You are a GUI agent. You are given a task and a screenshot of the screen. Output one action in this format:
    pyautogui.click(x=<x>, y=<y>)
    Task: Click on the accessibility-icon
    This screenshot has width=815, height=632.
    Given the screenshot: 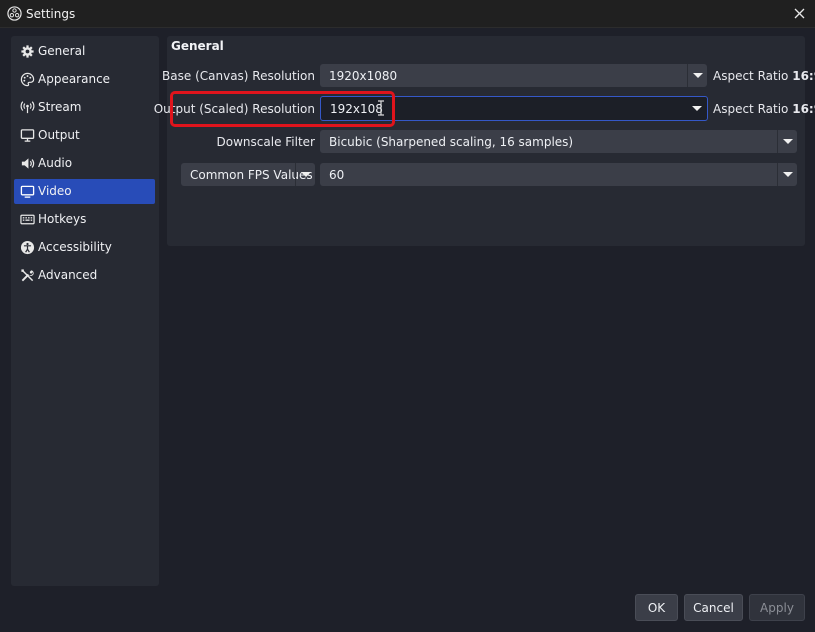 What is the action you would take?
    pyautogui.click(x=27, y=247)
    